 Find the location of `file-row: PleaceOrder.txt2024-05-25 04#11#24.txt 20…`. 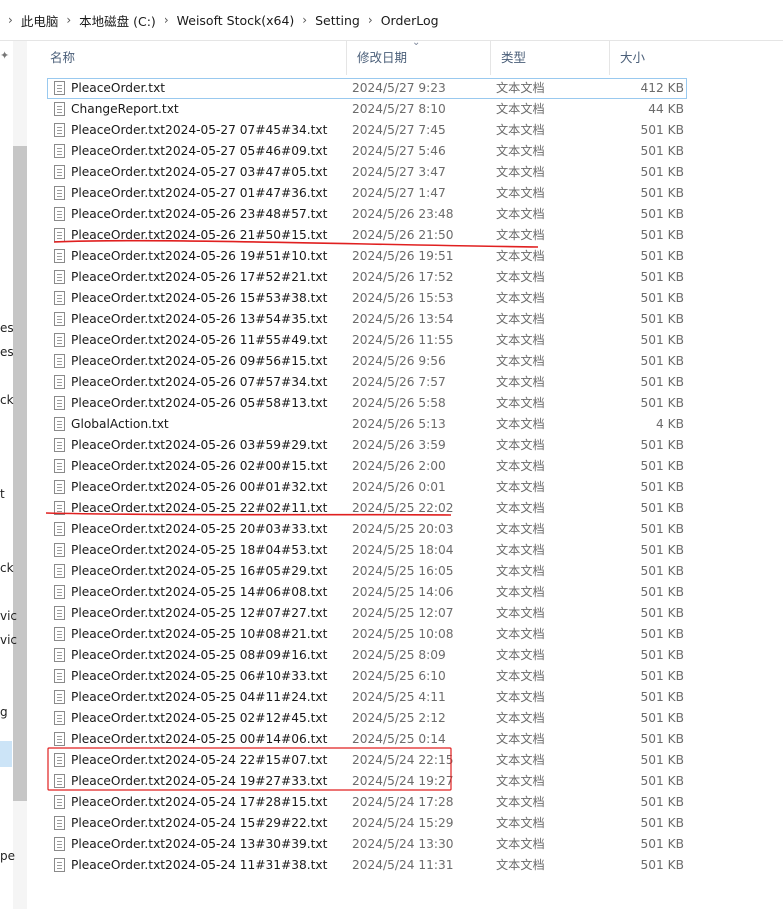

file-row: PleaceOrder.txt2024-05-25 04#11#24.txt 20… is located at coordinates (367, 697).